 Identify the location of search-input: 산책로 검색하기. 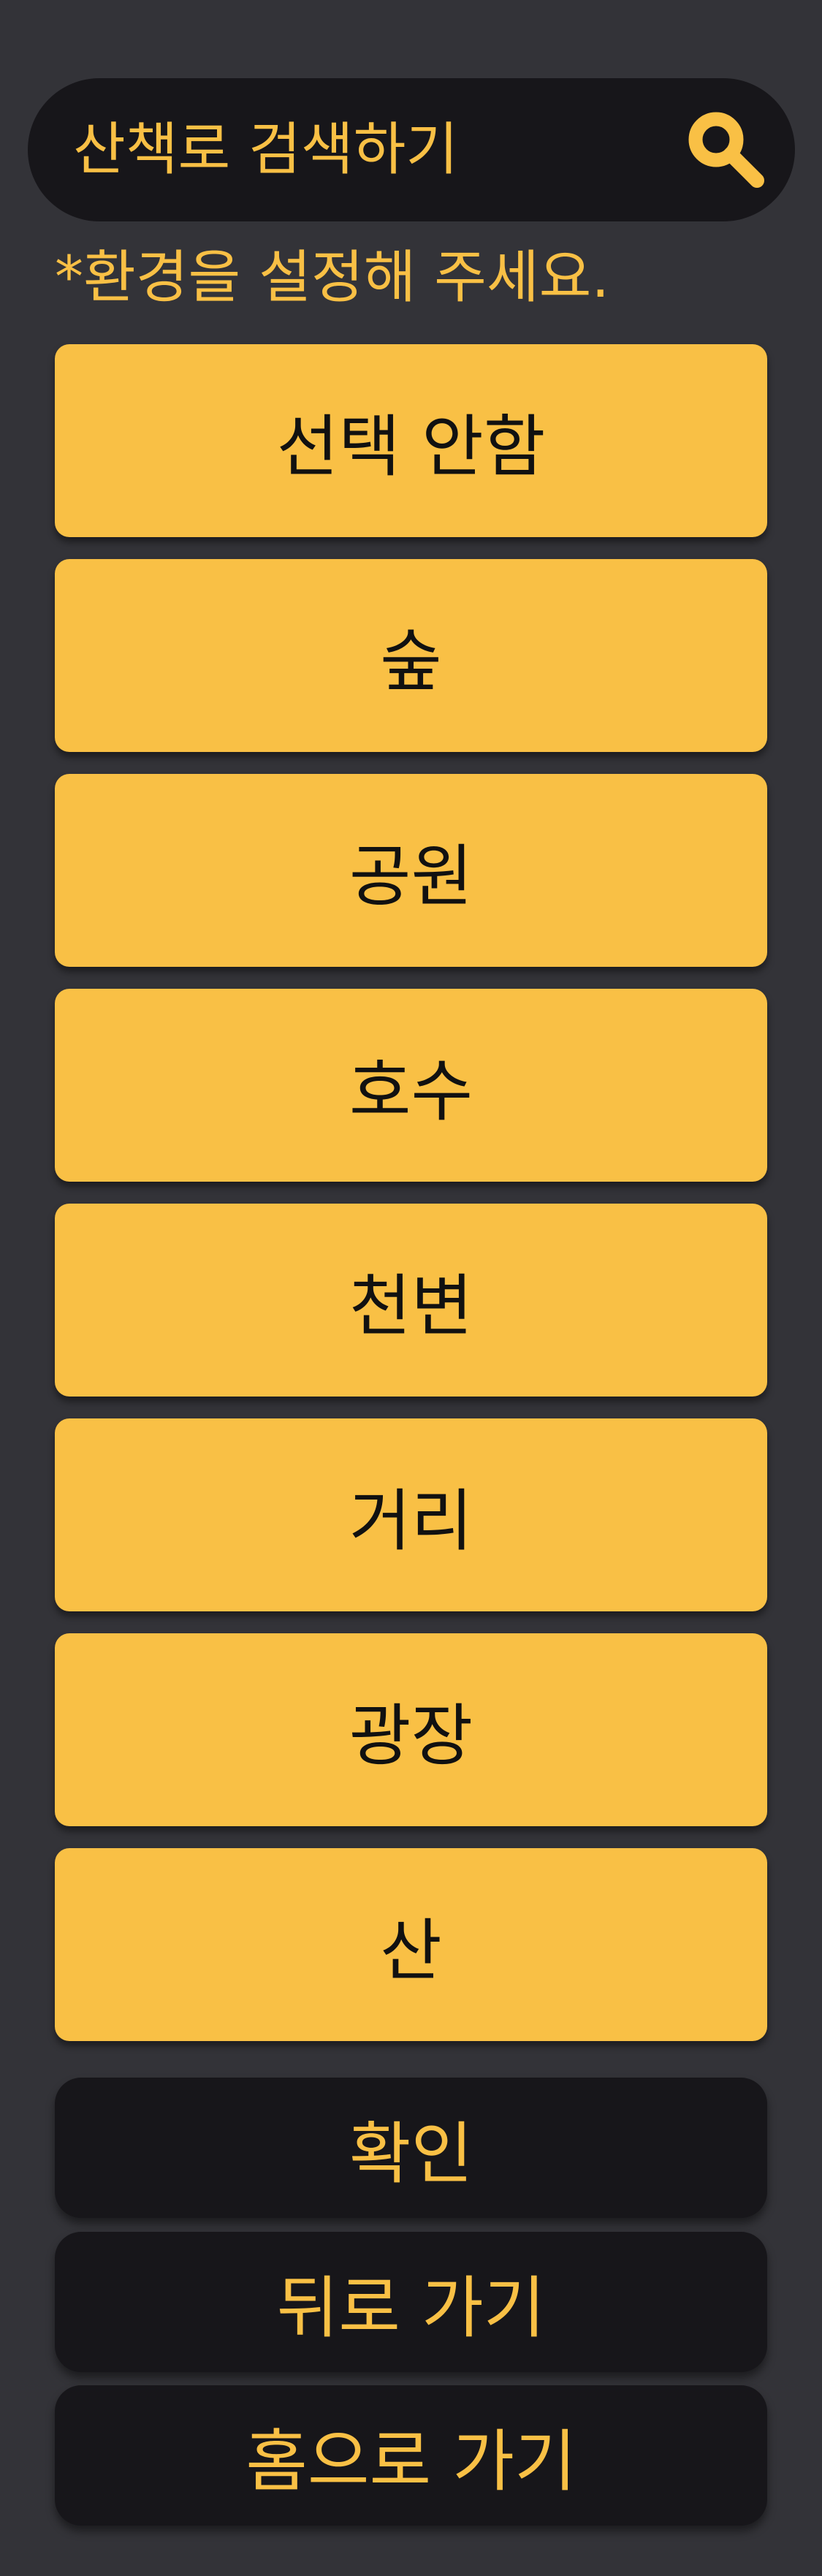
(265, 149).